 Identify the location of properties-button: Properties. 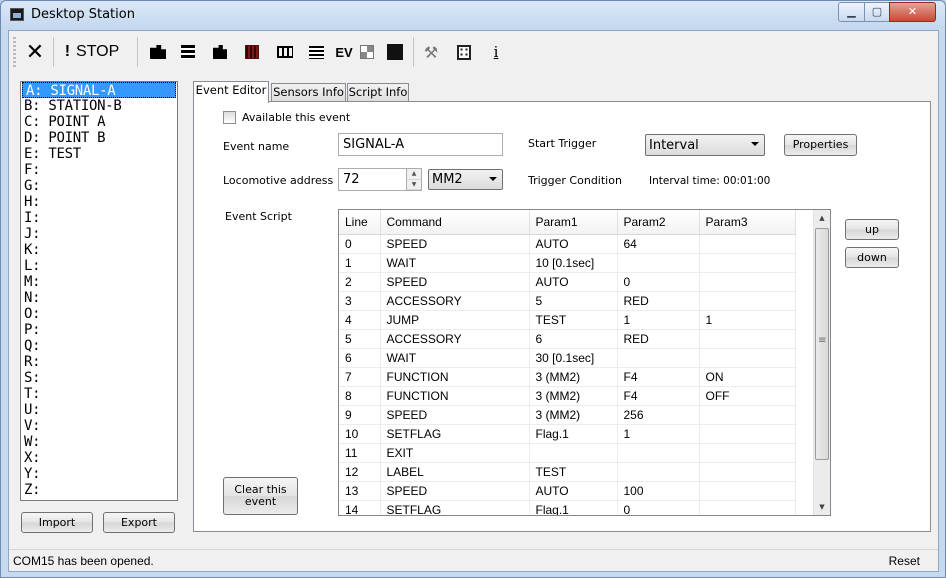
(820, 145).